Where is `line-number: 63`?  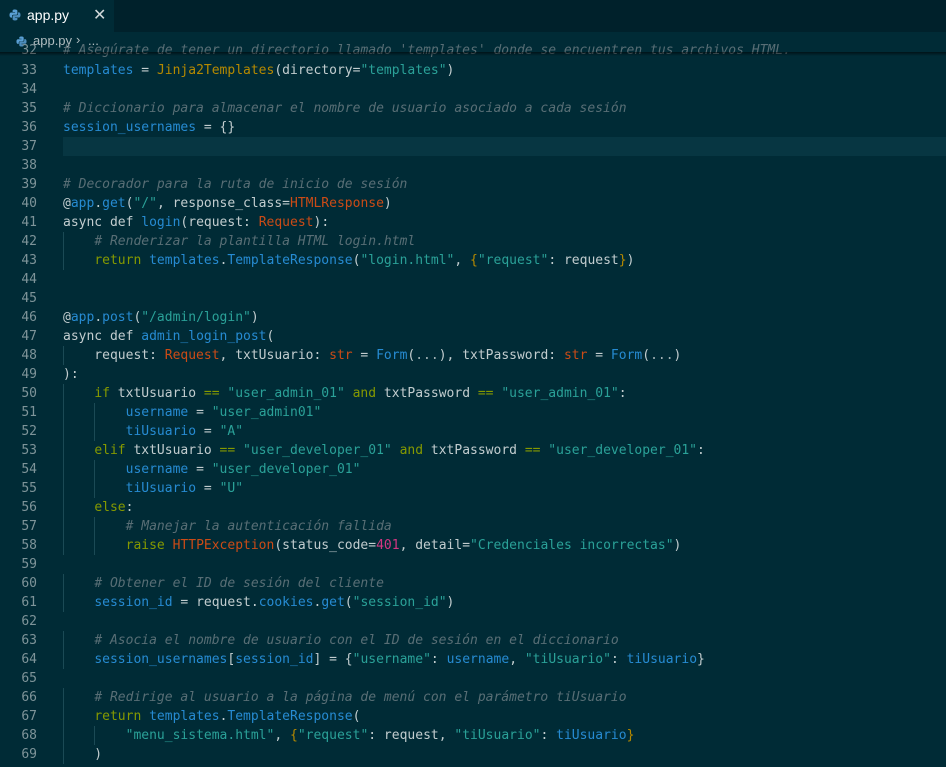 line-number: 63 is located at coordinates (29, 640).